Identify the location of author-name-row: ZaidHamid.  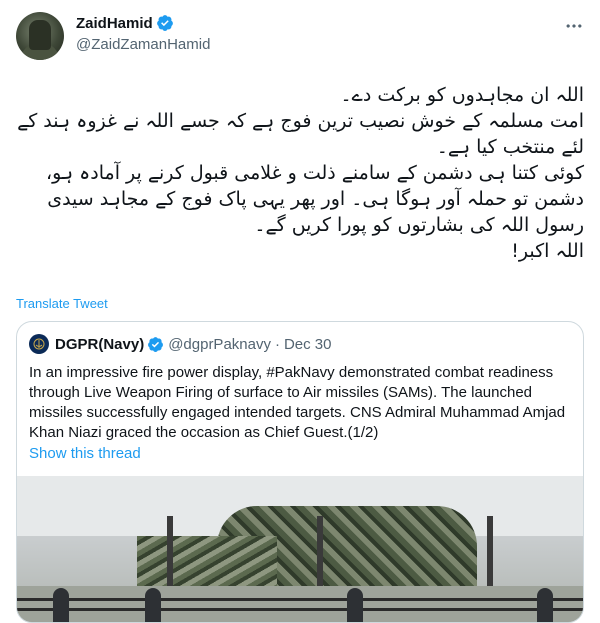
(125, 23).